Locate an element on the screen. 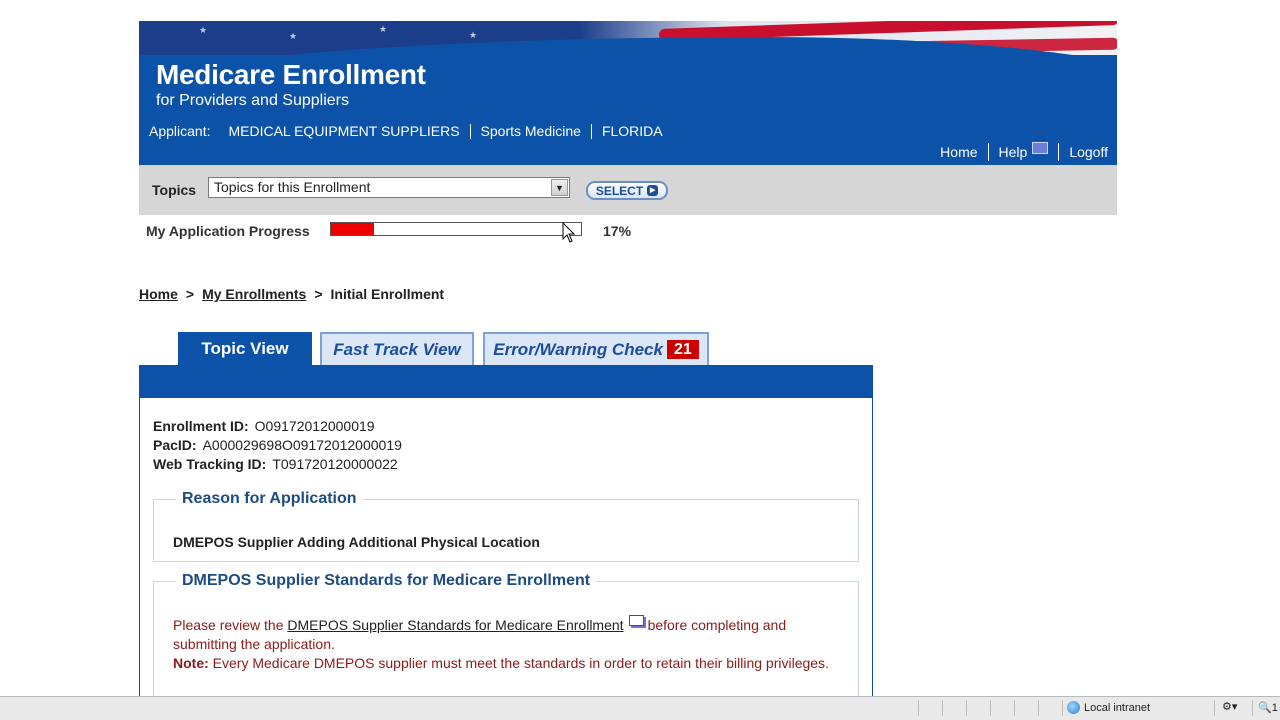 This screenshot has width=1280, height=720. nav-help-link: Help is located at coordinates (1023, 151).